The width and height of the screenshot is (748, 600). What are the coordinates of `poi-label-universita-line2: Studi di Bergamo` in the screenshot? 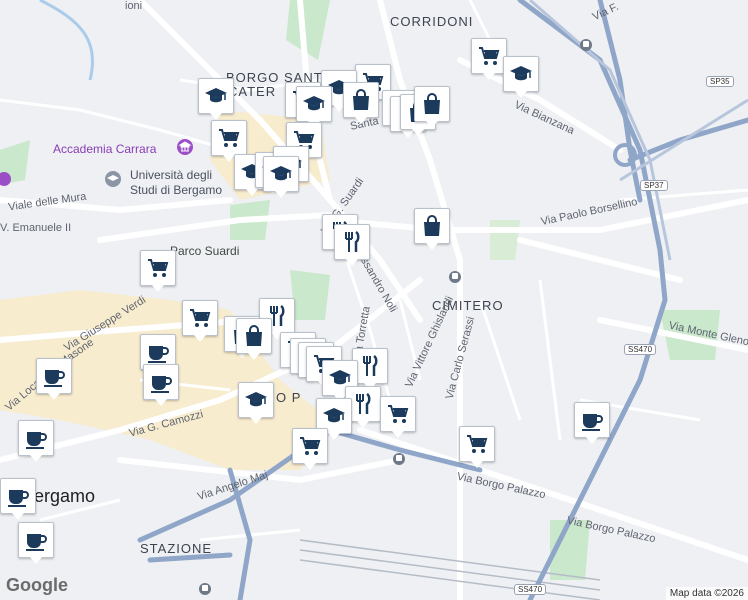 It's located at (176, 190).